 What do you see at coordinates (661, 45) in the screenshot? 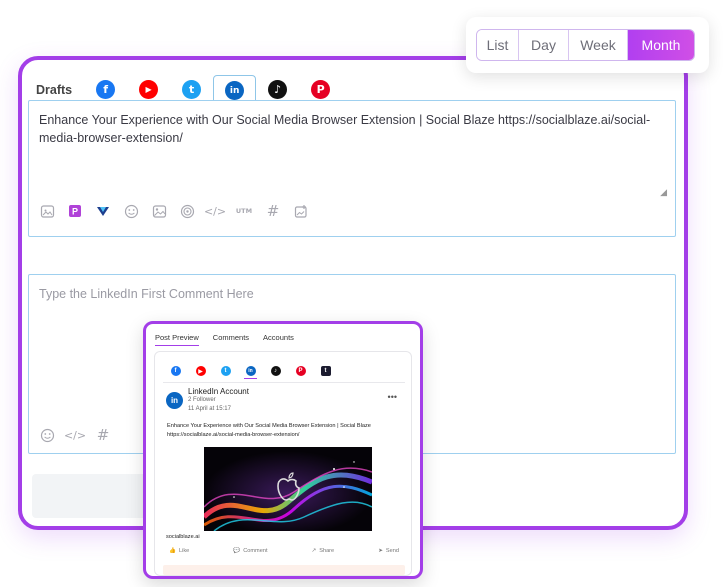
I see `view-month-button: Month` at bounding box center [661, 45].